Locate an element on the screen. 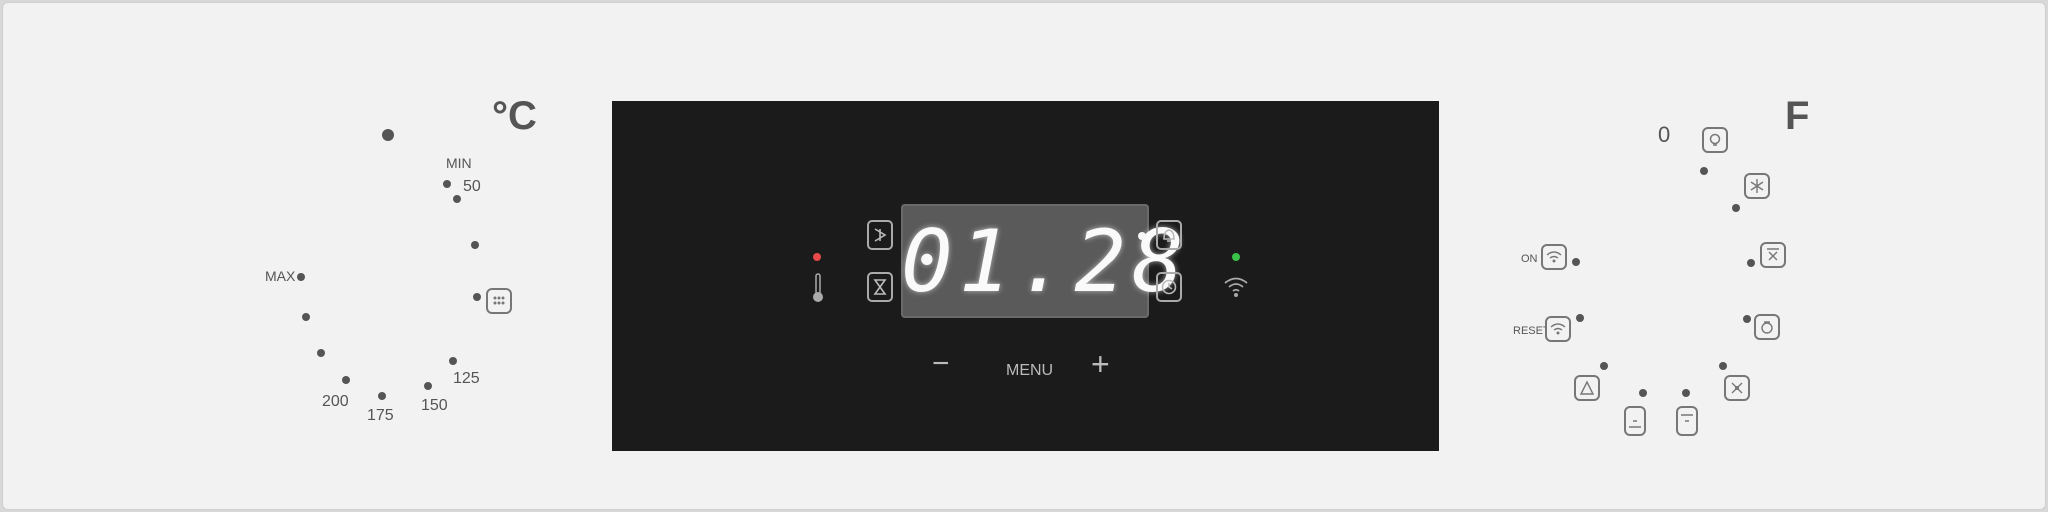 Image resolution: width=2048 pixels, height=512 pixels. menu-button: MENU is located at coordinates (1029, 371).